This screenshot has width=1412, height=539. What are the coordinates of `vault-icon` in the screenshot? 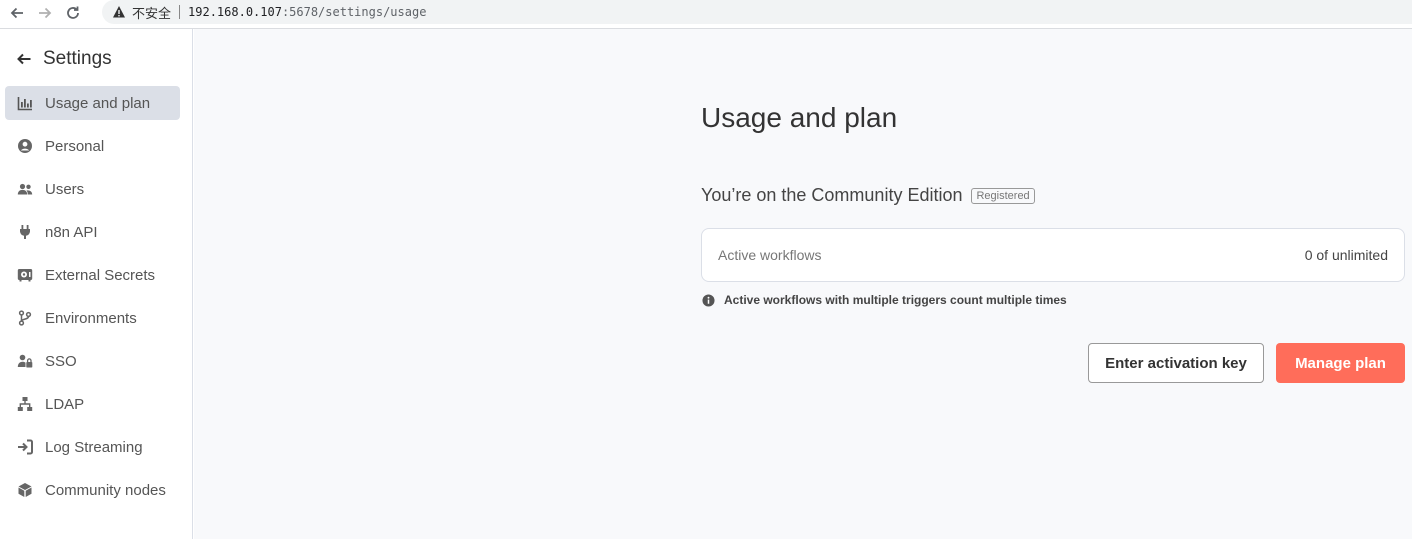 It's located at (25, 275).